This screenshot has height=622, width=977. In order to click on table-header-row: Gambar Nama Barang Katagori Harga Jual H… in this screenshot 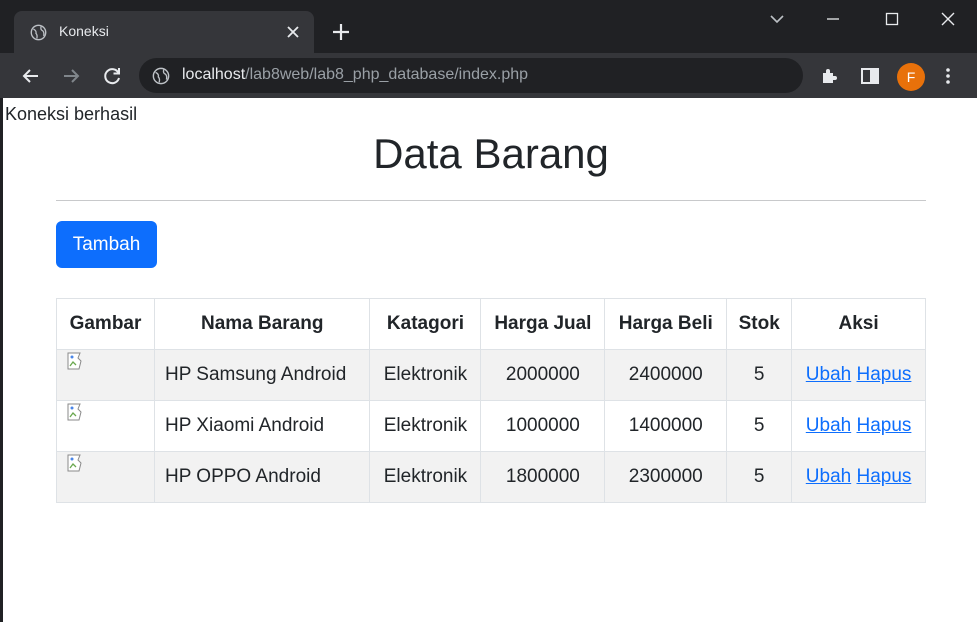, I will do `click(491, 324)`.